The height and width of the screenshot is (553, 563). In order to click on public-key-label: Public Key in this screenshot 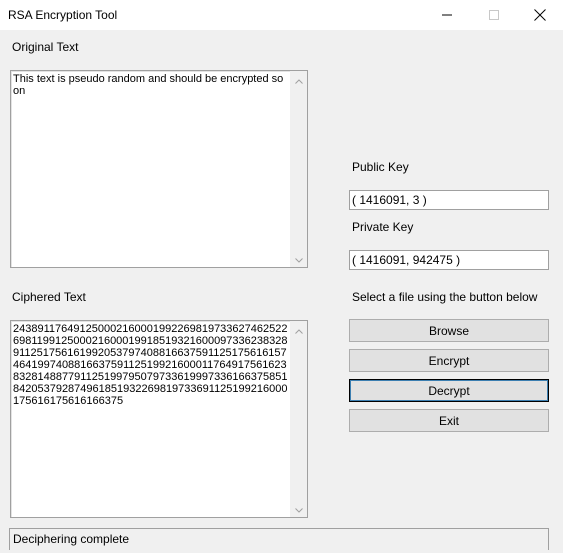, I will do `click(380, 167)`.